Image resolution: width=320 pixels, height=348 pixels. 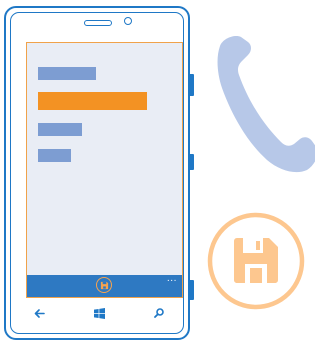 I want to click on windows-logo-icon, so click(x=99, y=313).